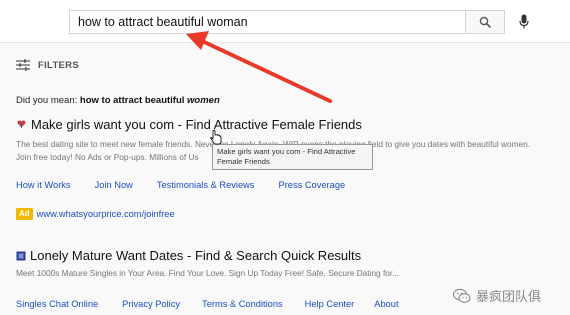 The image size is (570, 315). Describe the element at coordinates (267, 22) in the screenshot. I see `search-input: how to attract beautiful woman` at that location.